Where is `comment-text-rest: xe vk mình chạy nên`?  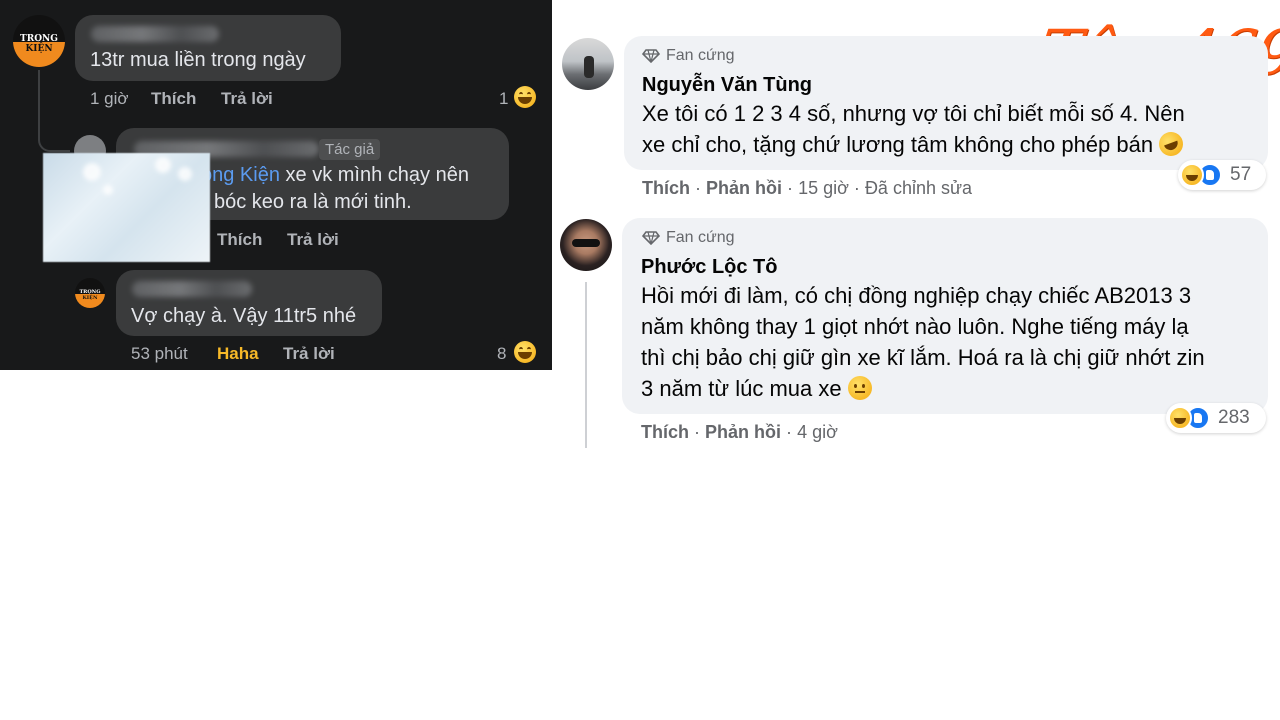 comment-text-rest: xe vk mình chạy nên is located at coordinates (374, 175).